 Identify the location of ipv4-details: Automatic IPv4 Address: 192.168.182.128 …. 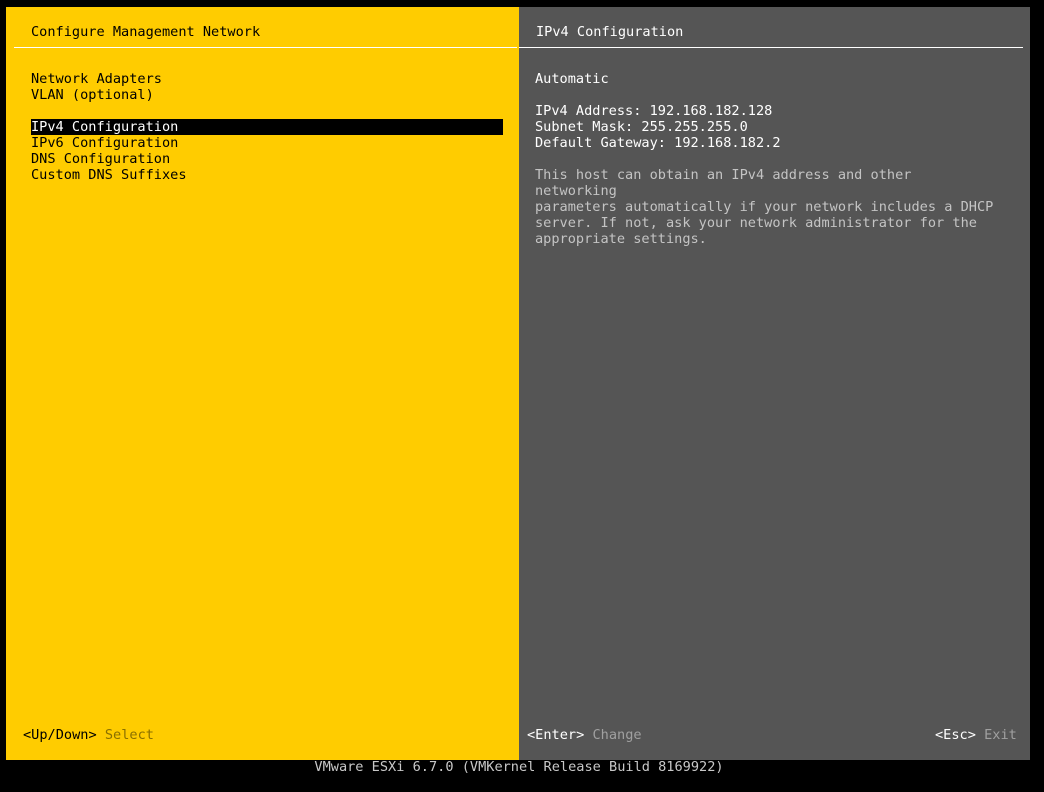
(775, 159).